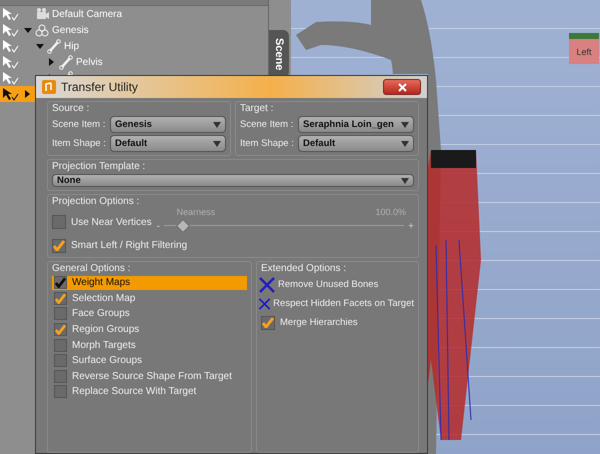 Image resolution: width=600 pixels, height=454 pixels. What do you see at coordinates (70, 30) in the screenshot?
I see `tree-item-label: Genesis` at bounding box center [70, 30].